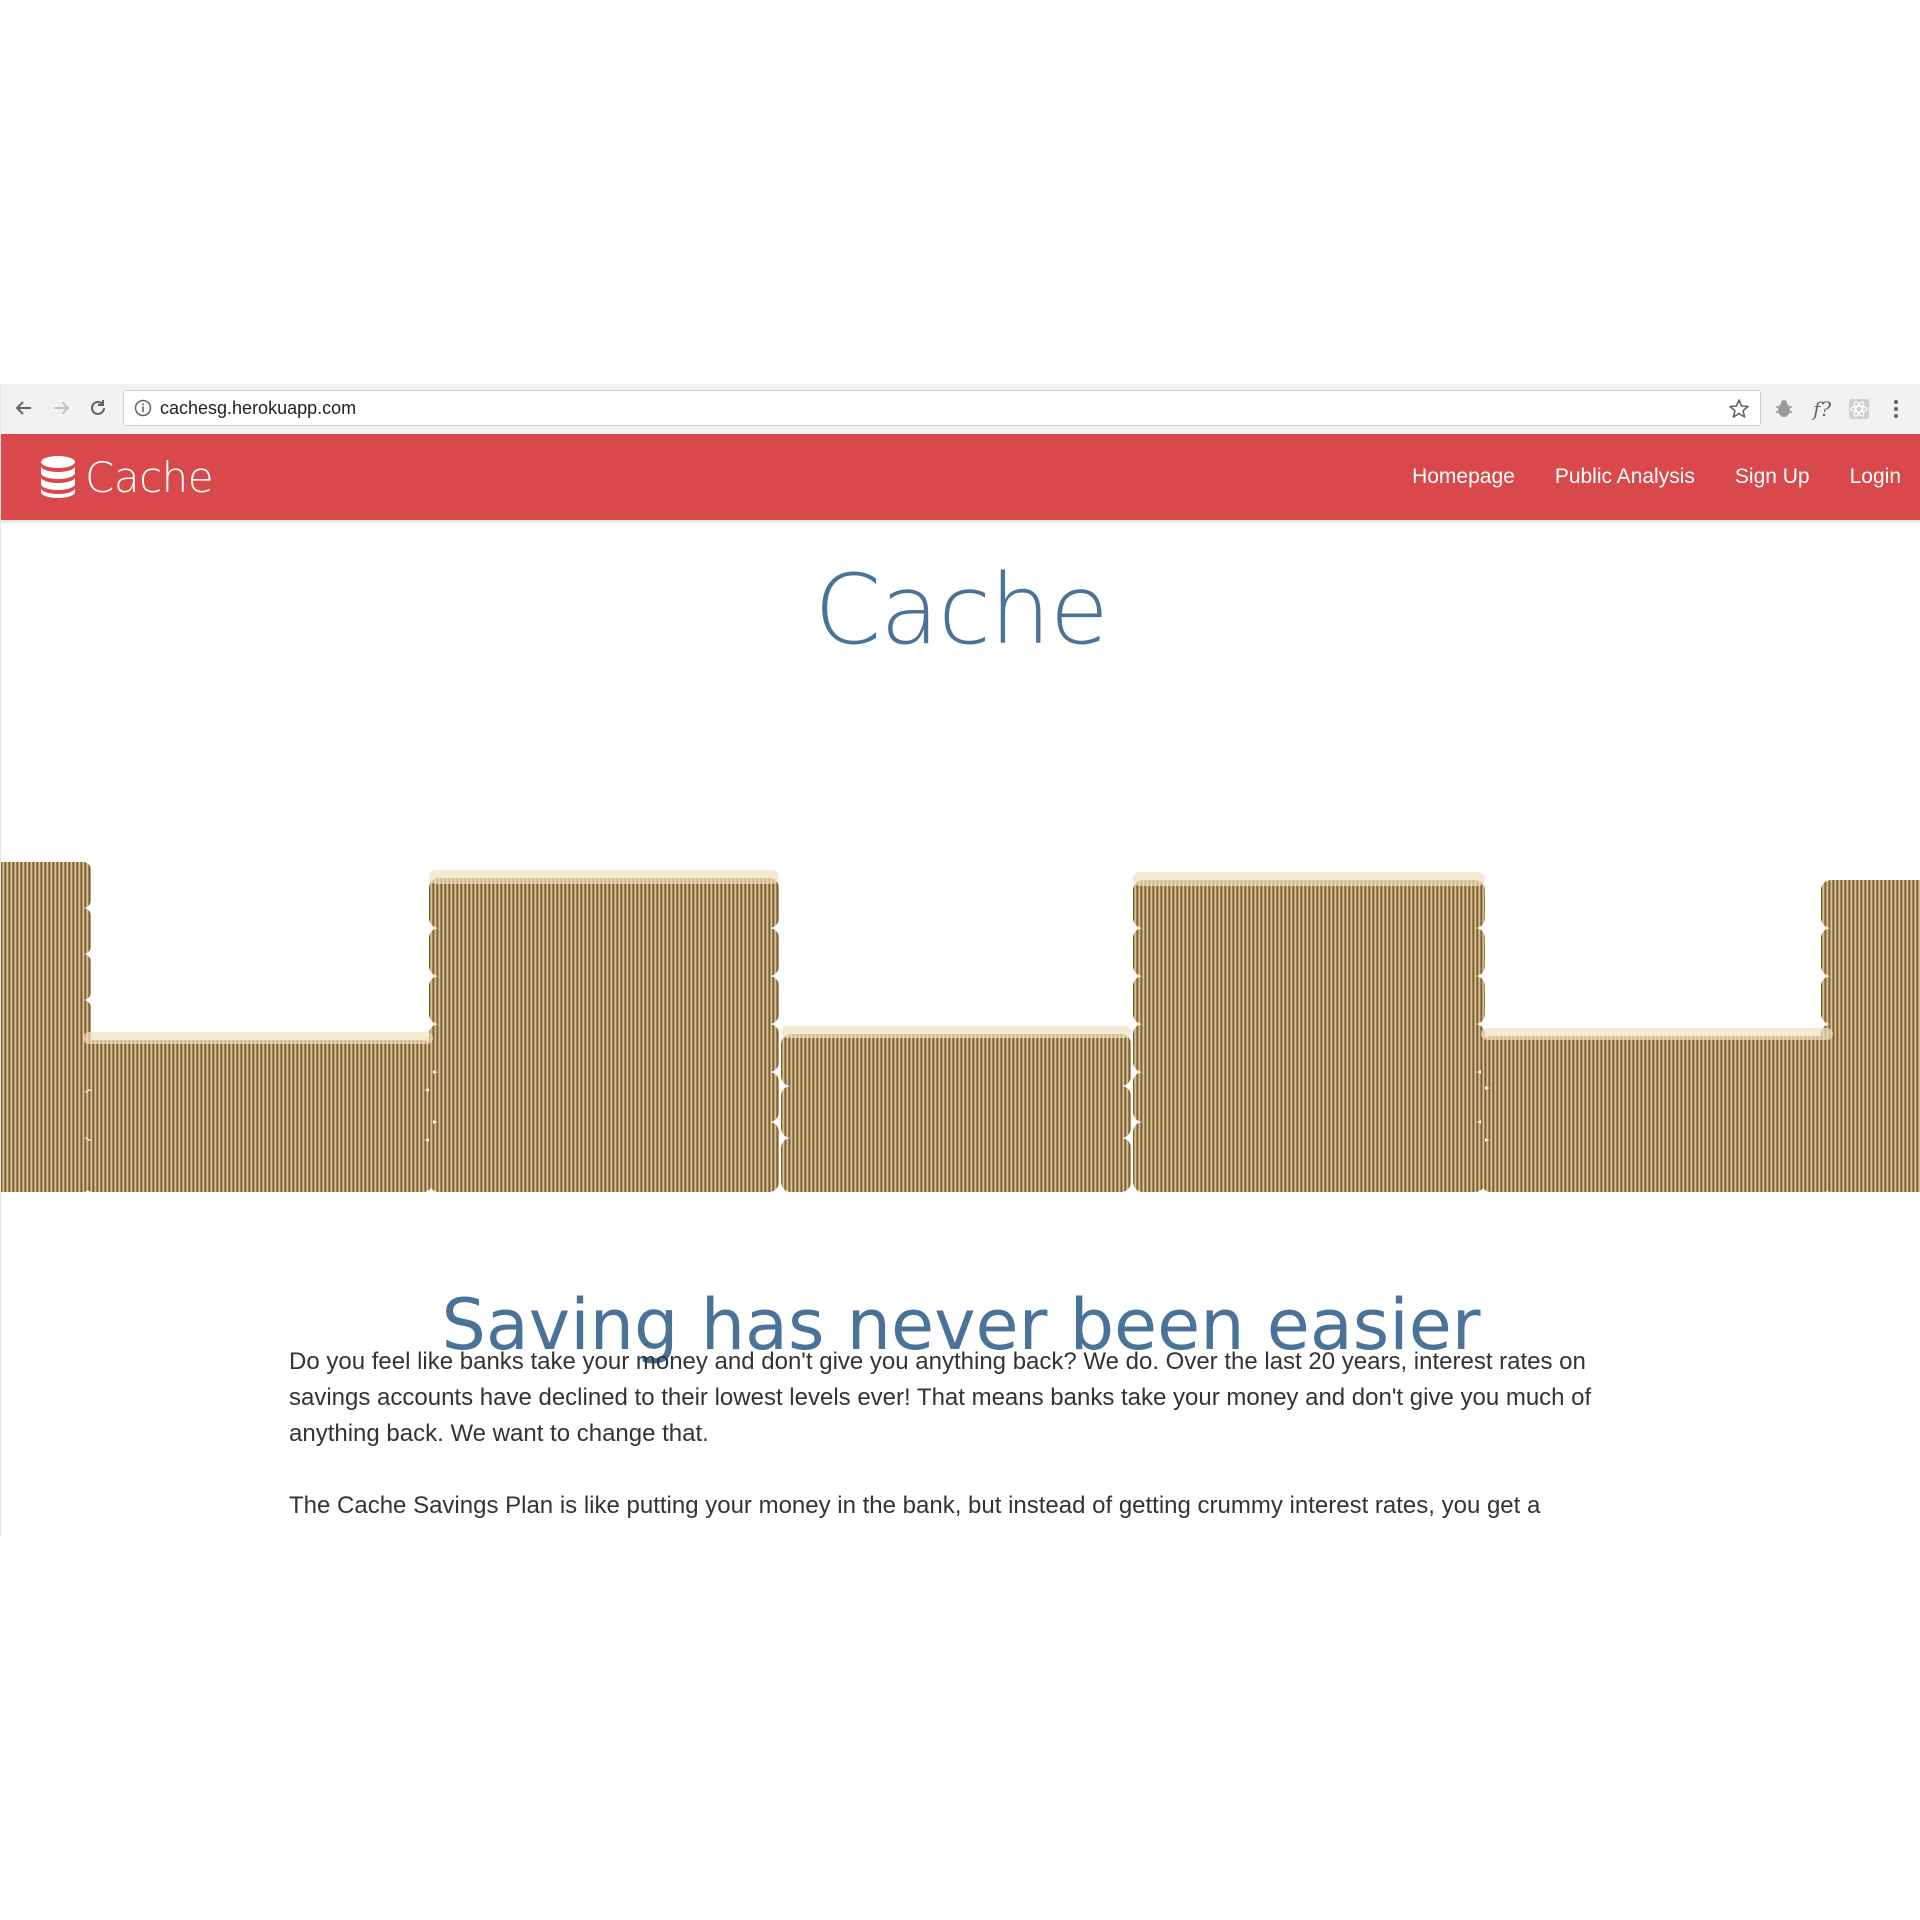 The width and height of the screenshot is (1920, 1920). What do you see at coordinates (258, 408) in the screenshot?
I see `url-text: cachesg.herokuapp.com` at bounding box center [258, 408].